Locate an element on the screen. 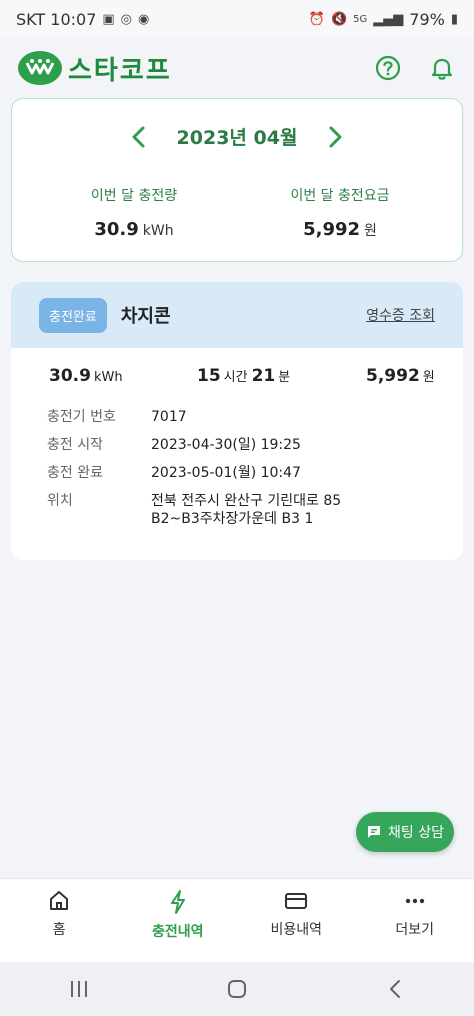 The image size is (474, 1016). detail-row-end: 충전 완료 2023-05-01(월) 10:47 is located at coordinates (247, 473).